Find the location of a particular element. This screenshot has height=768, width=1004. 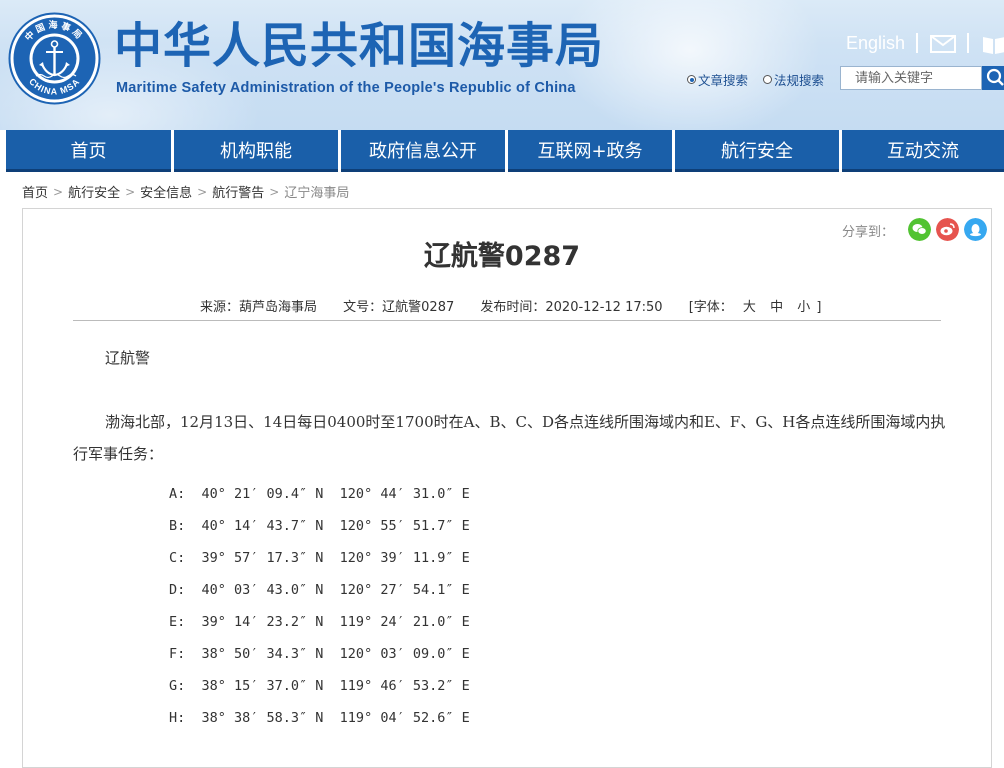

coordinate-line-a: A: 40° 21′ 09.4″ N 120° 44′ 31.0″ E is located at coordinates (319, 494).